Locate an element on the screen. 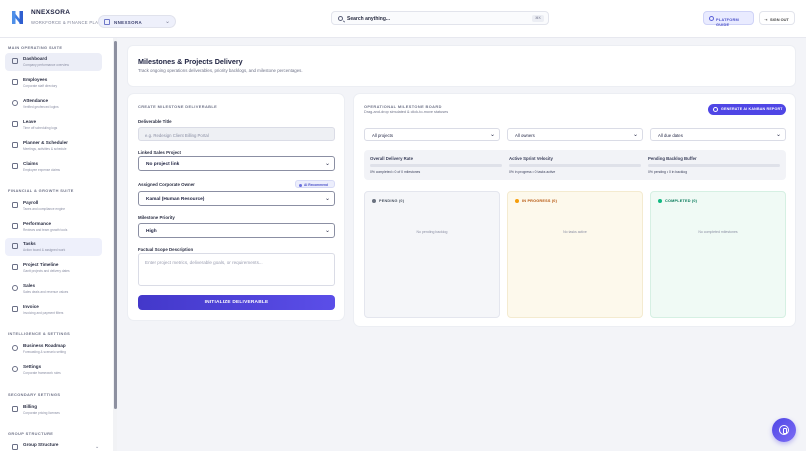 The height and width of the screenshot is (451, 806). sidebar-item-settings: Settings Corporate framework rules is located at coordinates (53, 370).